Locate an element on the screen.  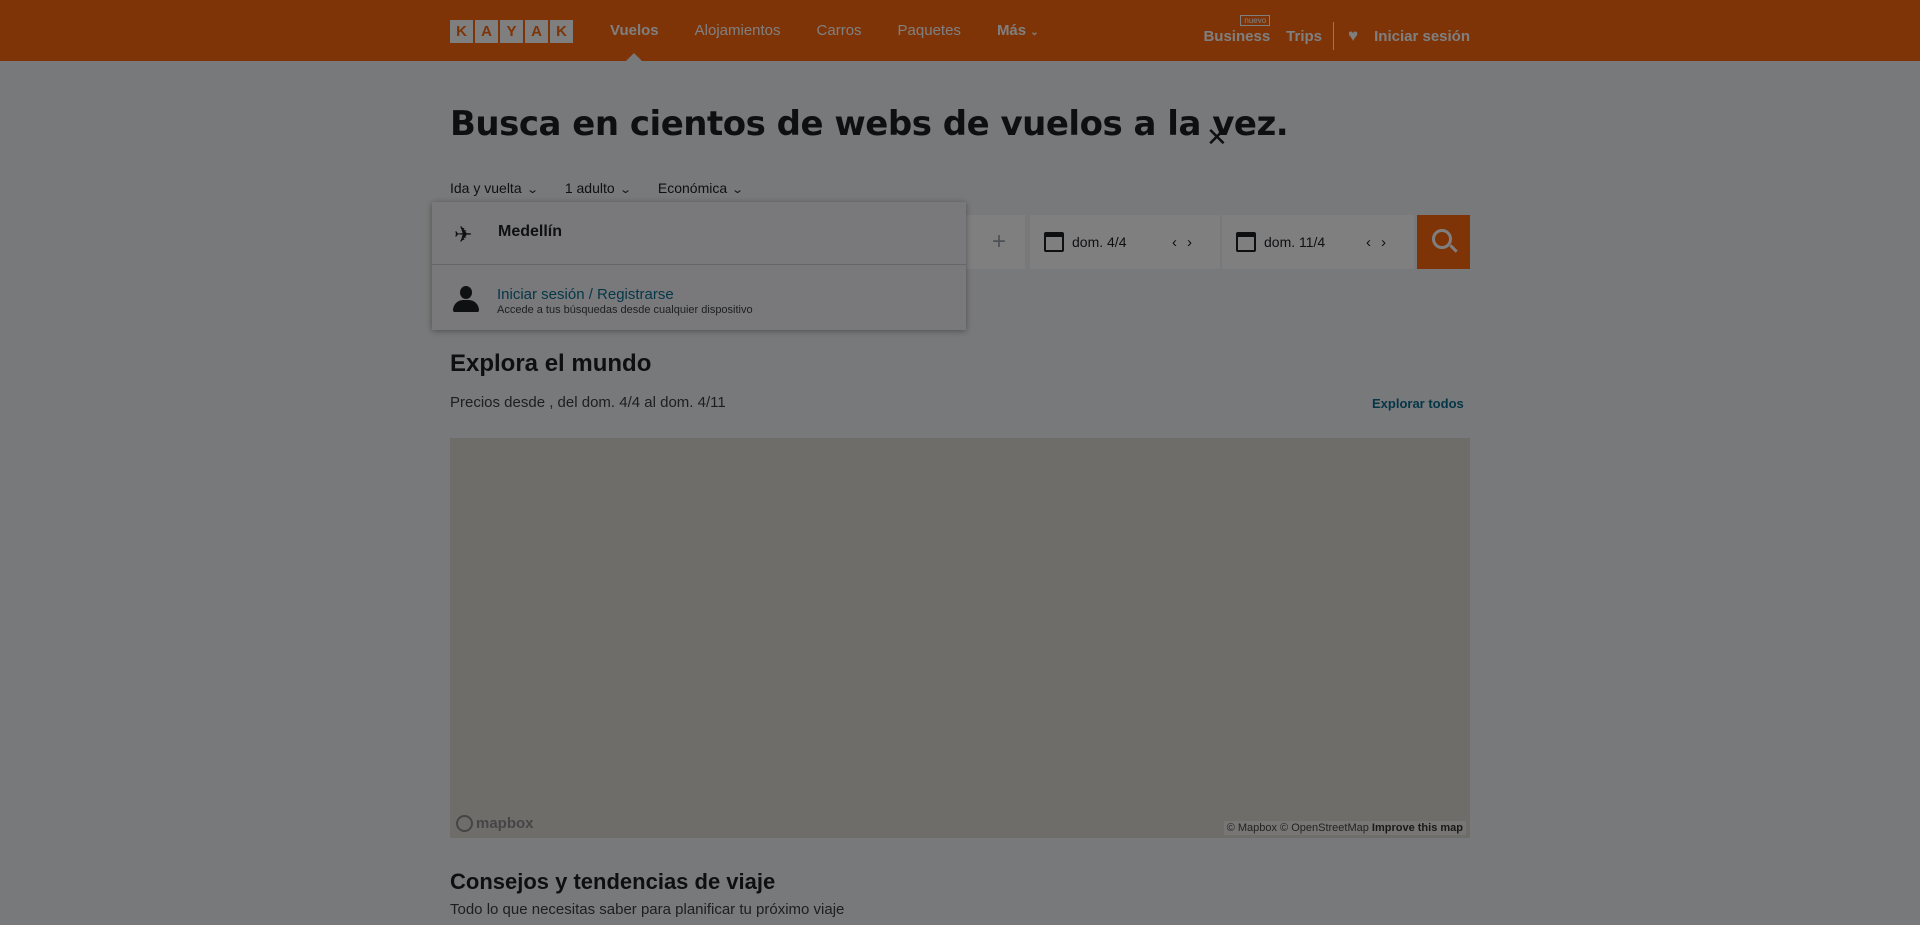
user-icon-body is located at coordinates (466, 306).